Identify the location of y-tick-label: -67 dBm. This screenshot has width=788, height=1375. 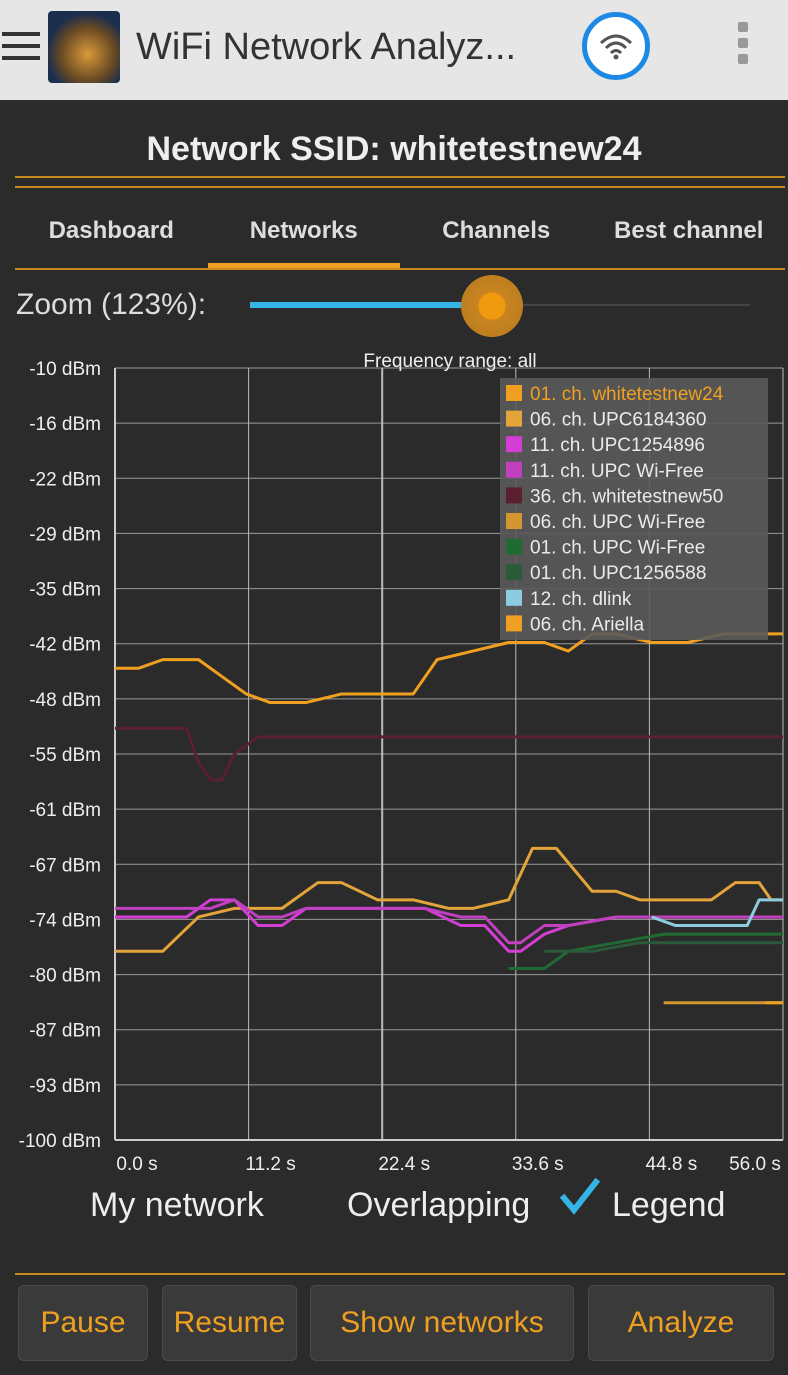
(65, 865).